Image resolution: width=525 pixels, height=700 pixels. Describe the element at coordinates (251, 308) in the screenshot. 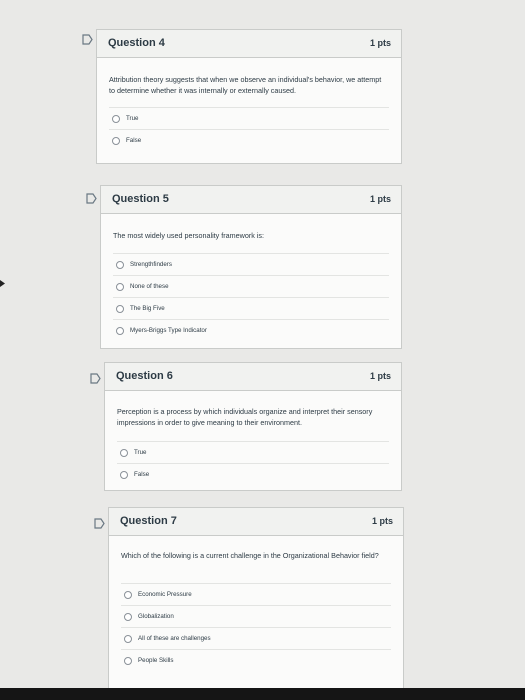

I see `answer-option: The Big Five` at that location.